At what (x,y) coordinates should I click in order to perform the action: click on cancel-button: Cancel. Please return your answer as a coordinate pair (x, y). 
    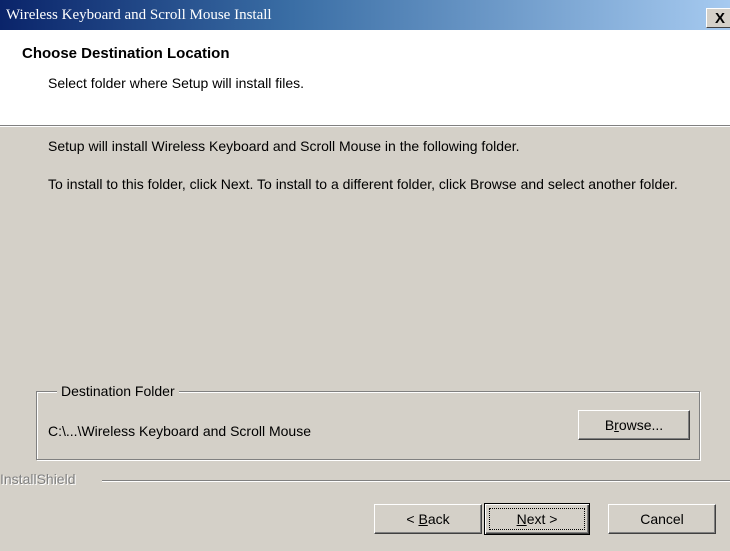
    Looking at the image, I should click on (662, 519).